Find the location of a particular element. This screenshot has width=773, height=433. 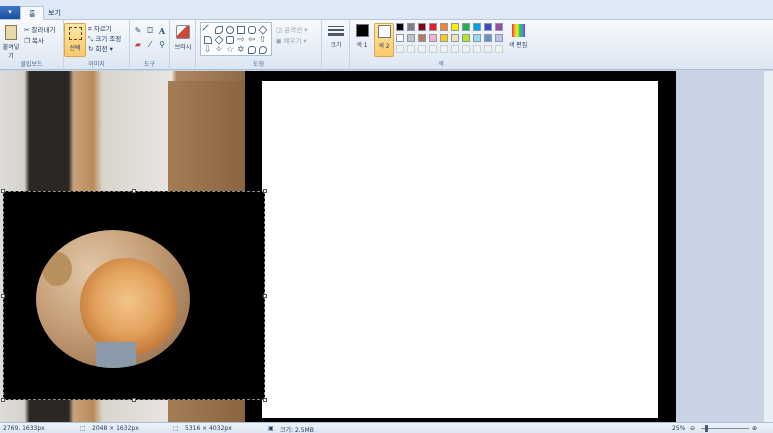

cut-button: ✂ 잘라내기 is located at coordinates (39, 29).